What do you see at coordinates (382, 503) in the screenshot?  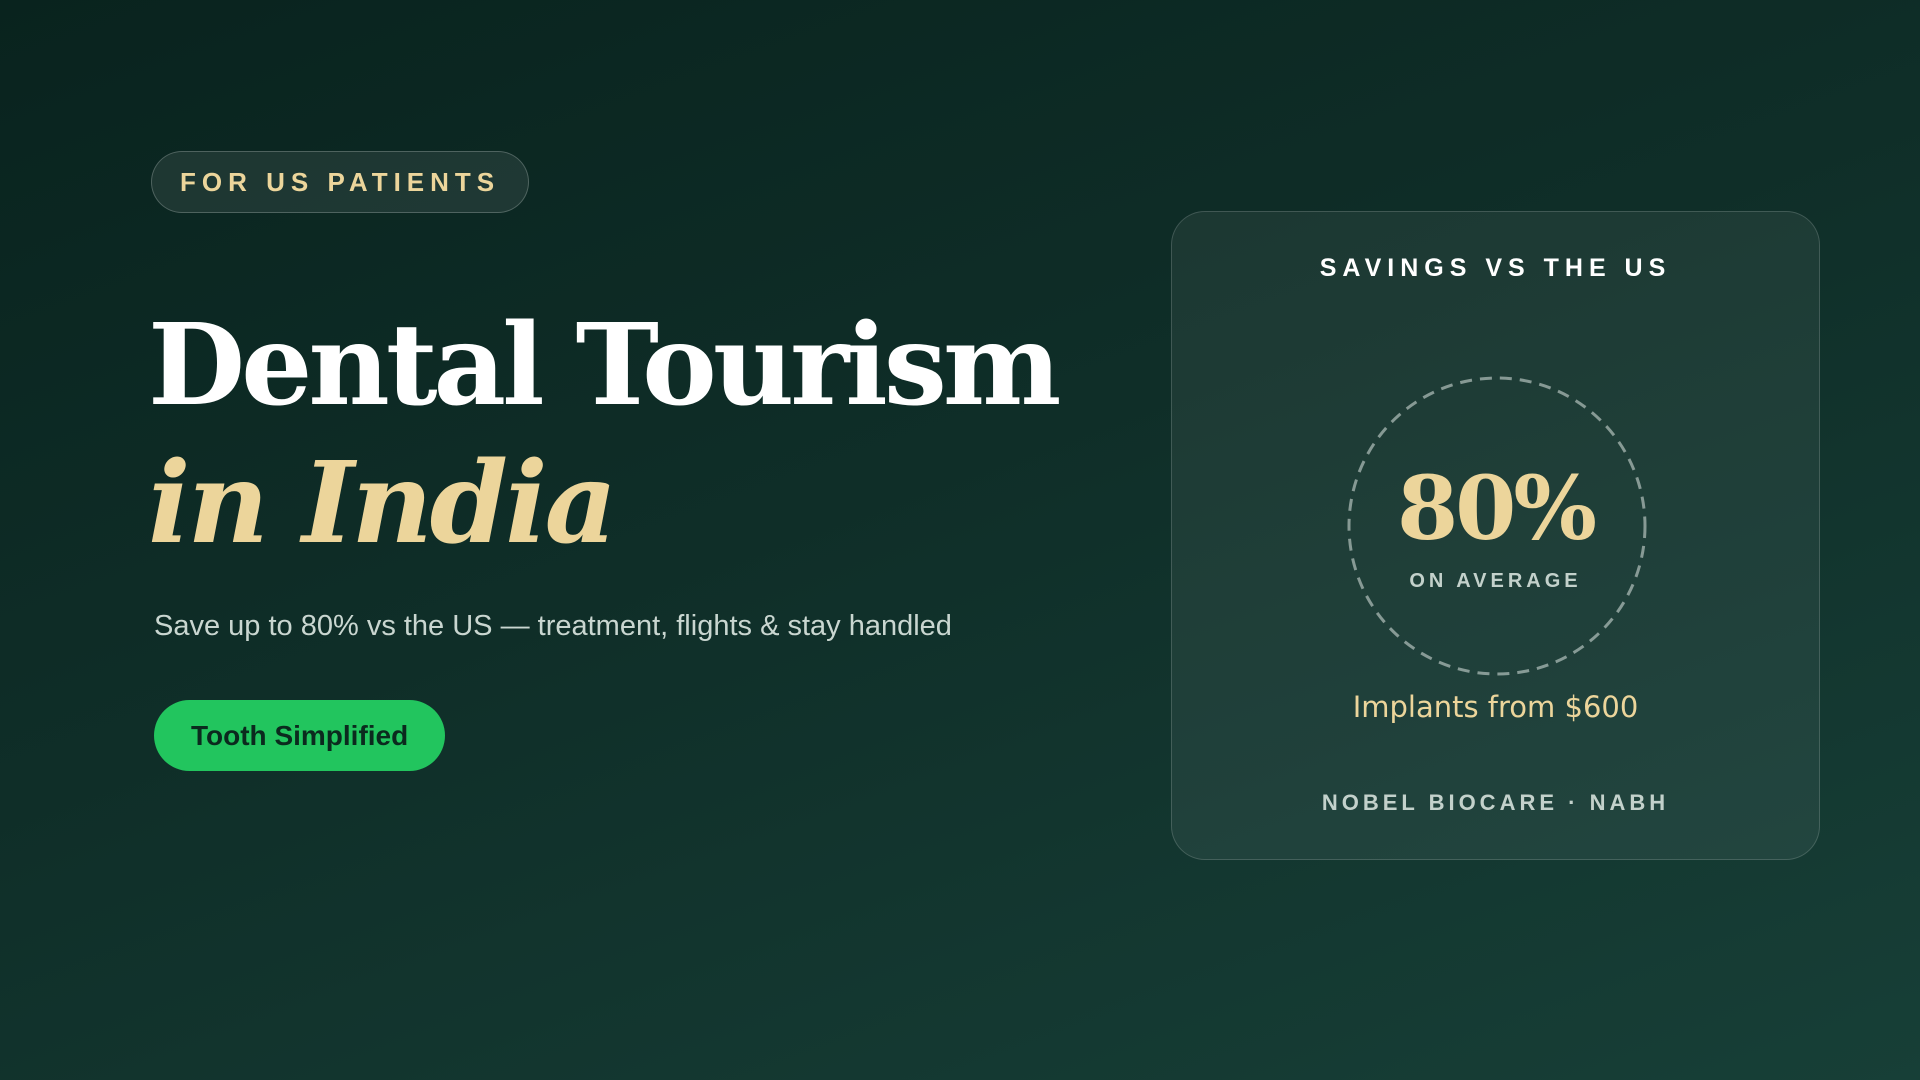 I see `hero-title-line2: in India` at bounding box center [382, 503].